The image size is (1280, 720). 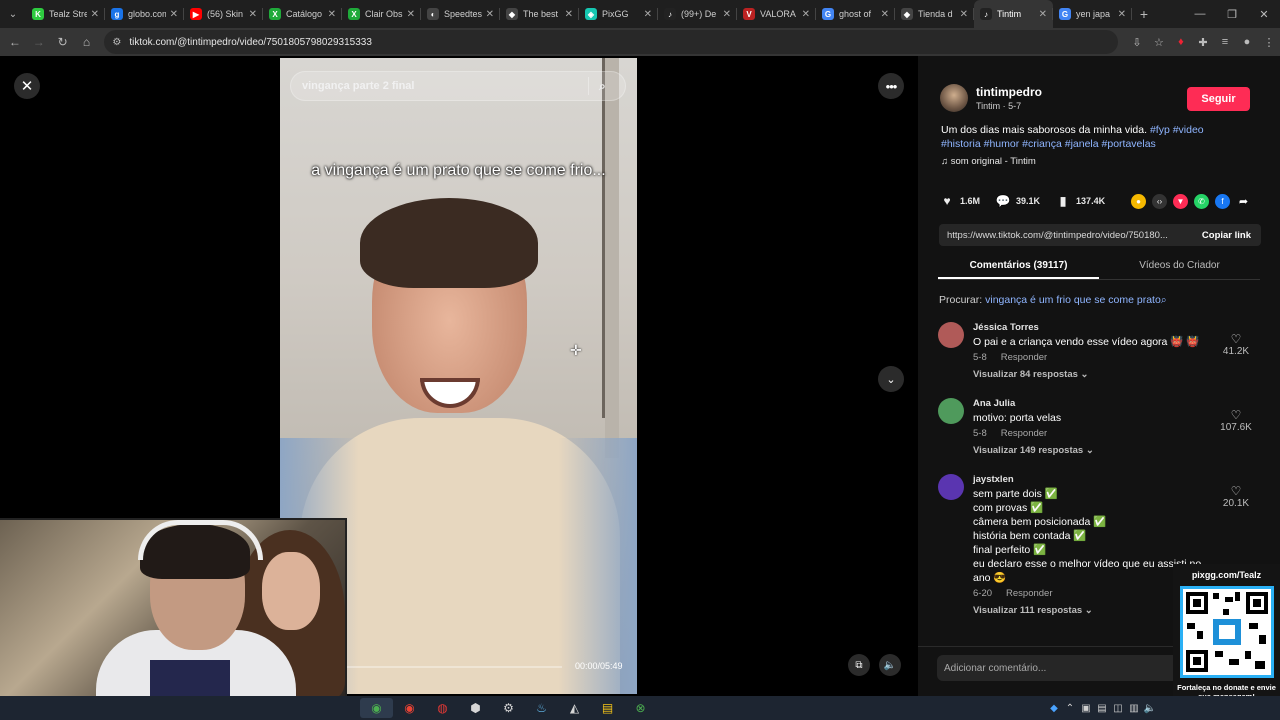 What do you see at coordinates (1201, 201) in the screenshot?
I see `whatsapp-icon: ✆` at bounding box center [1201, 201].